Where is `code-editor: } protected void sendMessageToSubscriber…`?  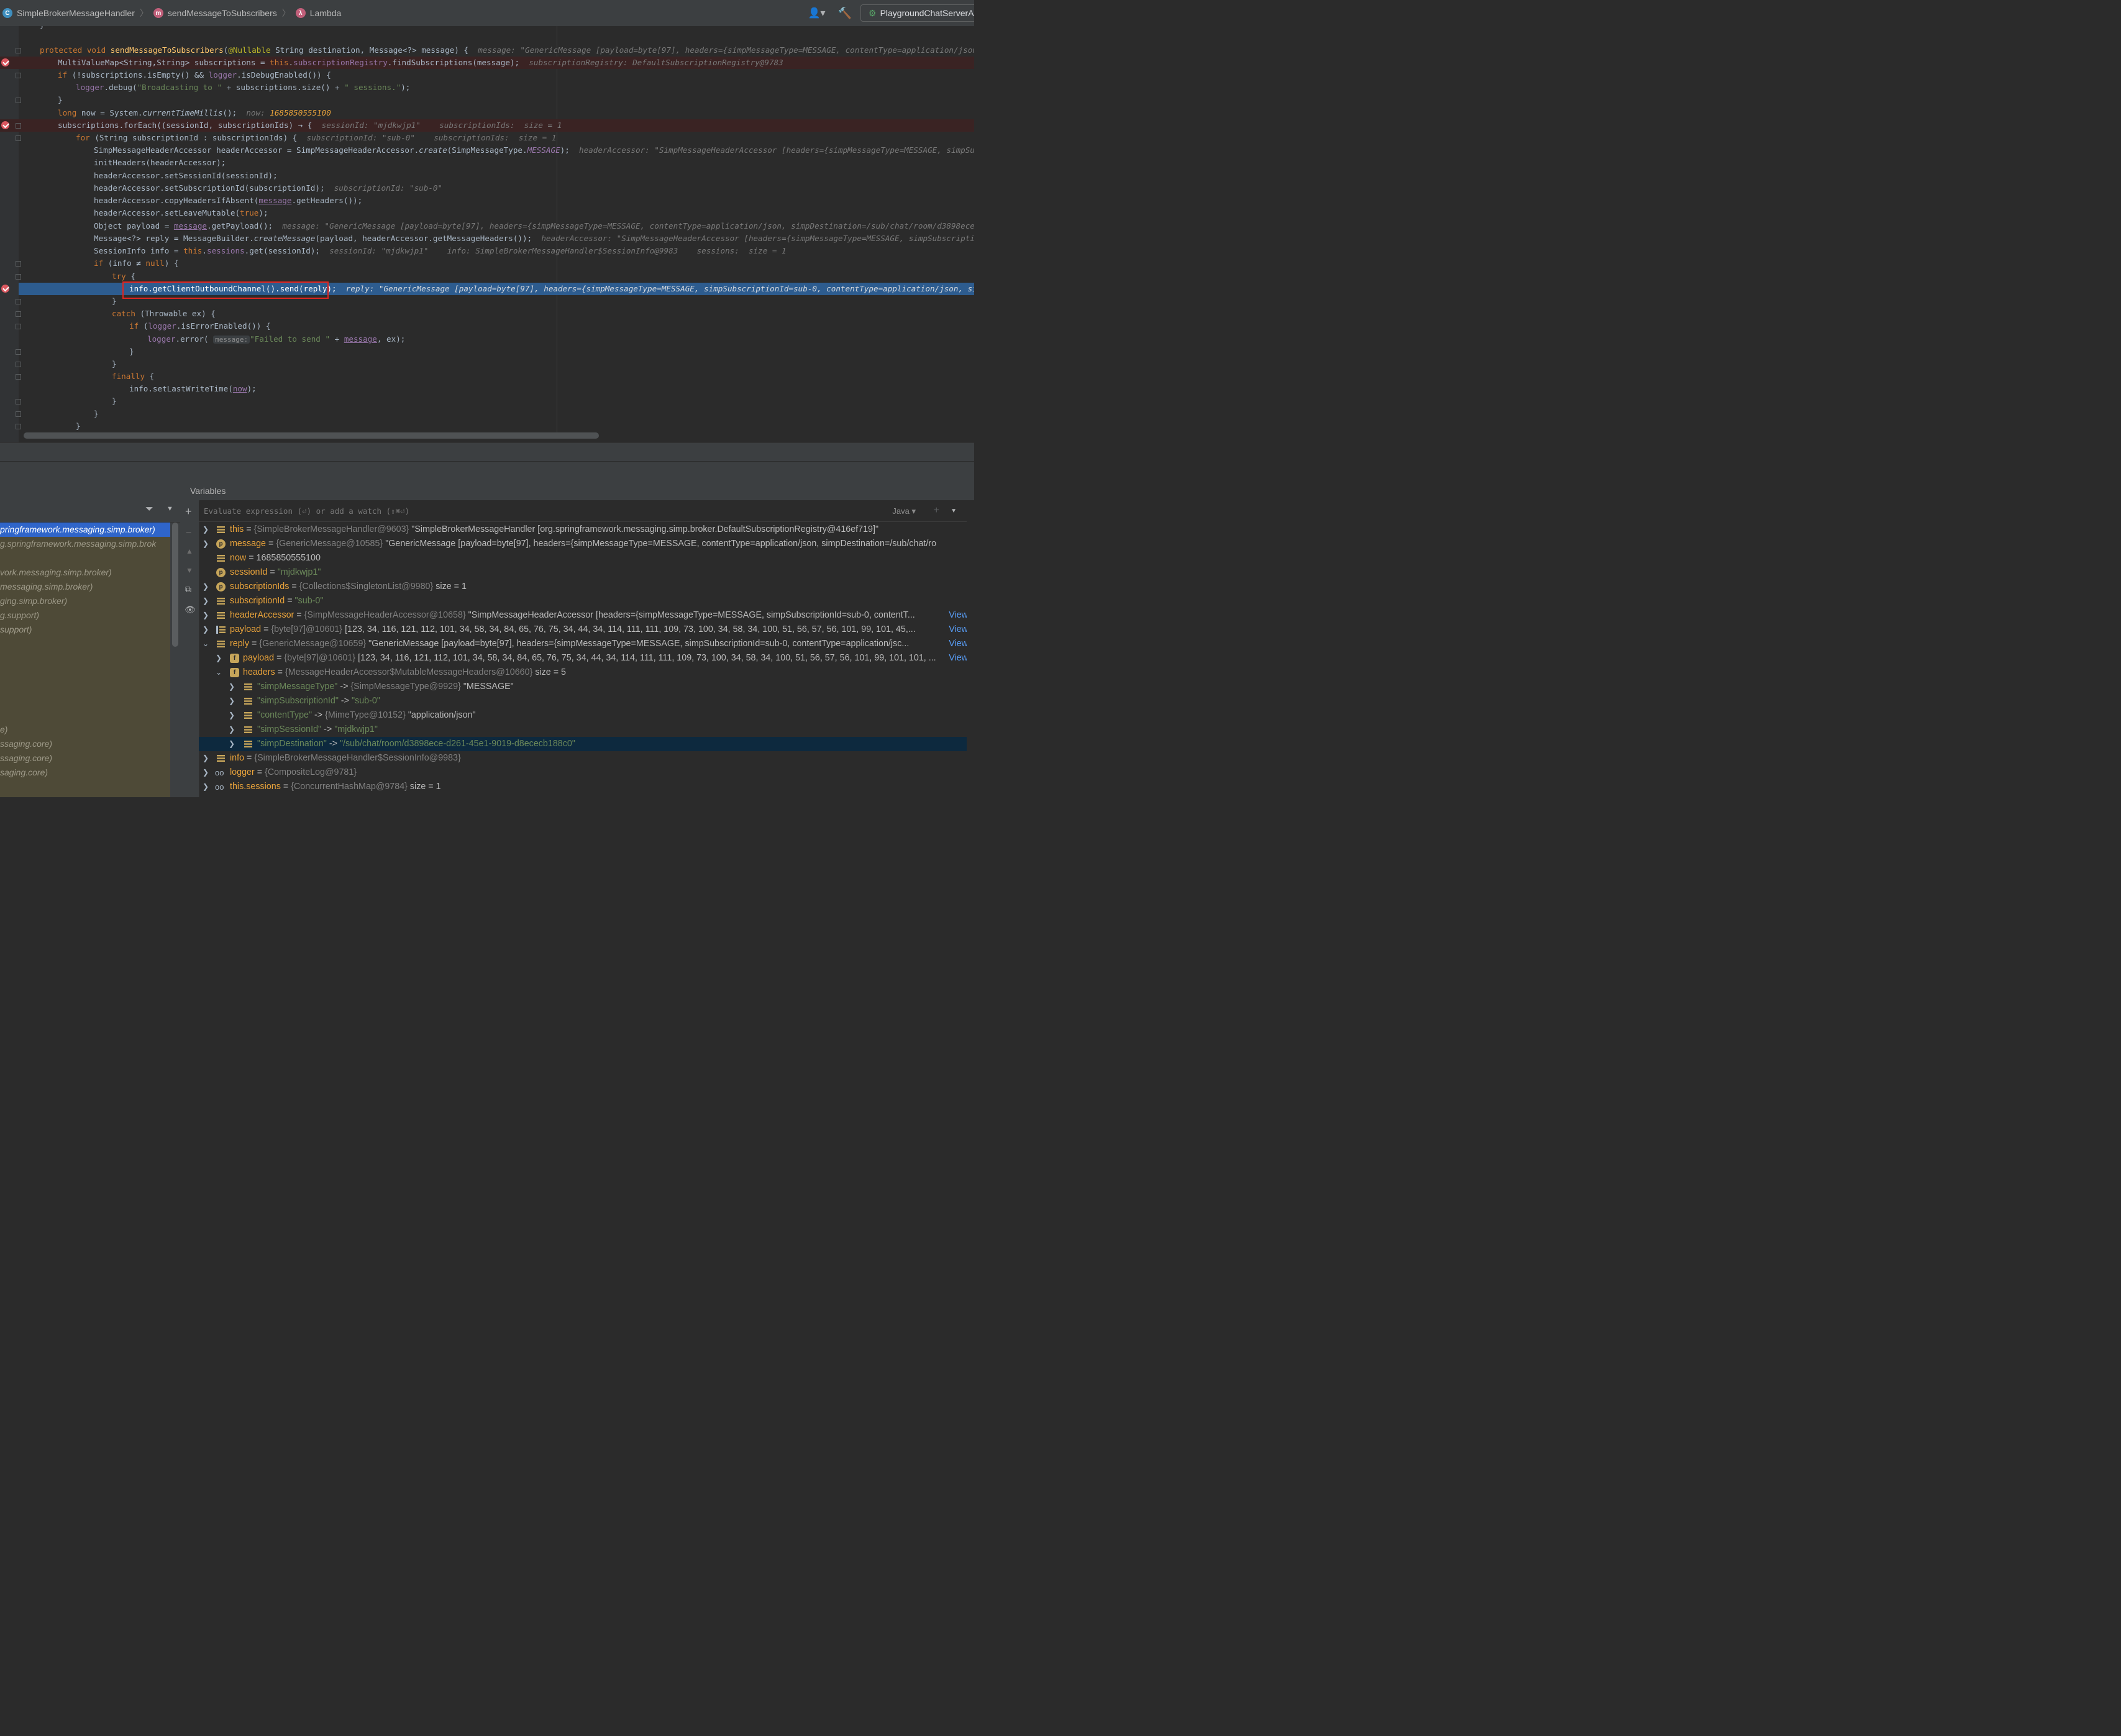 code-editor: } protected void sendMessageToSubscriber… is located at coordinates (487, 234).